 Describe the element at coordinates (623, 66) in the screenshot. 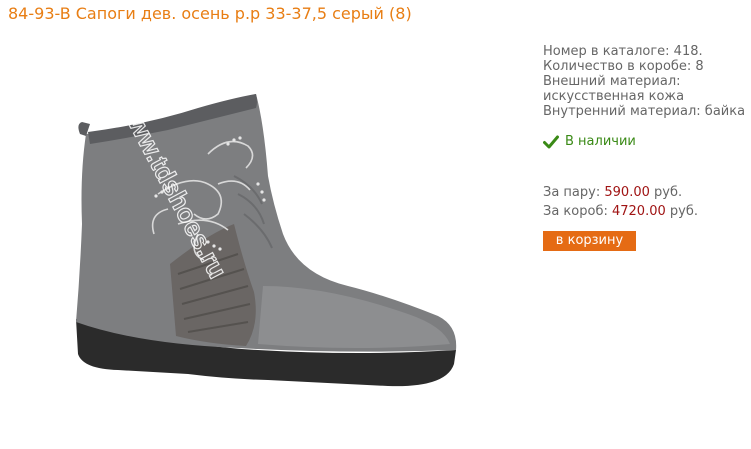

I see `box-quantity: Количество в коробе: 8` at that location.